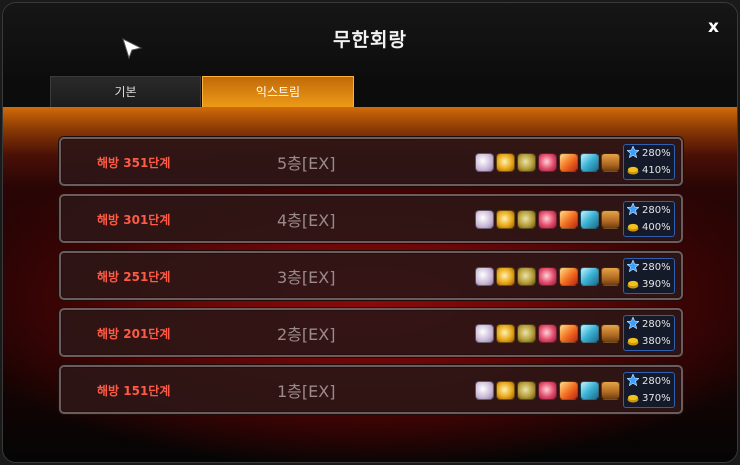  I want to click on stage-label: 해방 201단계, so click(134, 334).